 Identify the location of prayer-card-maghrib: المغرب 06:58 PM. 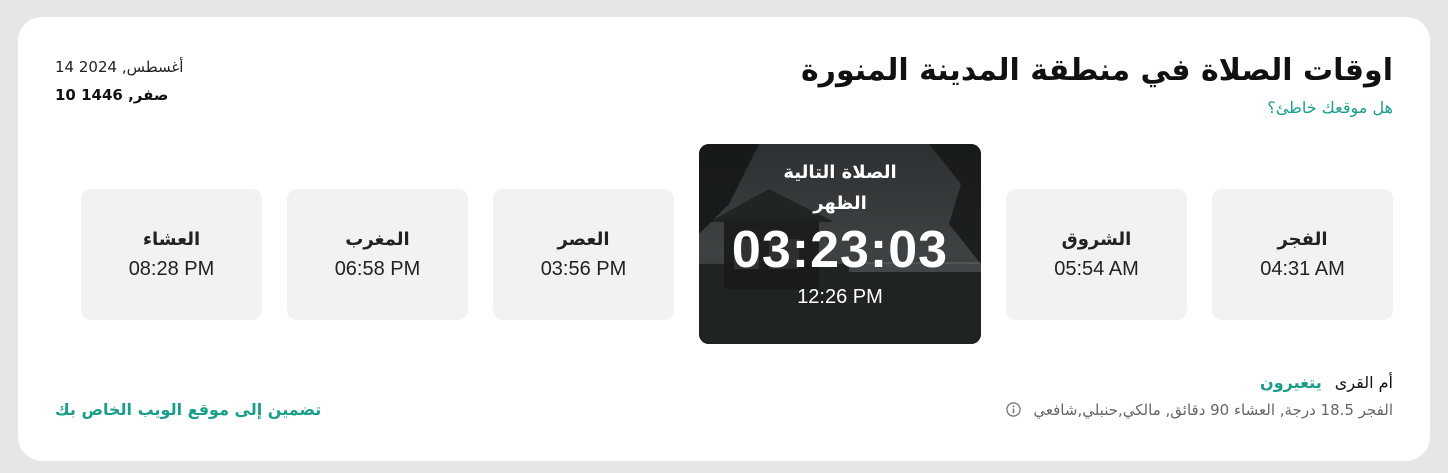
(377, 254).